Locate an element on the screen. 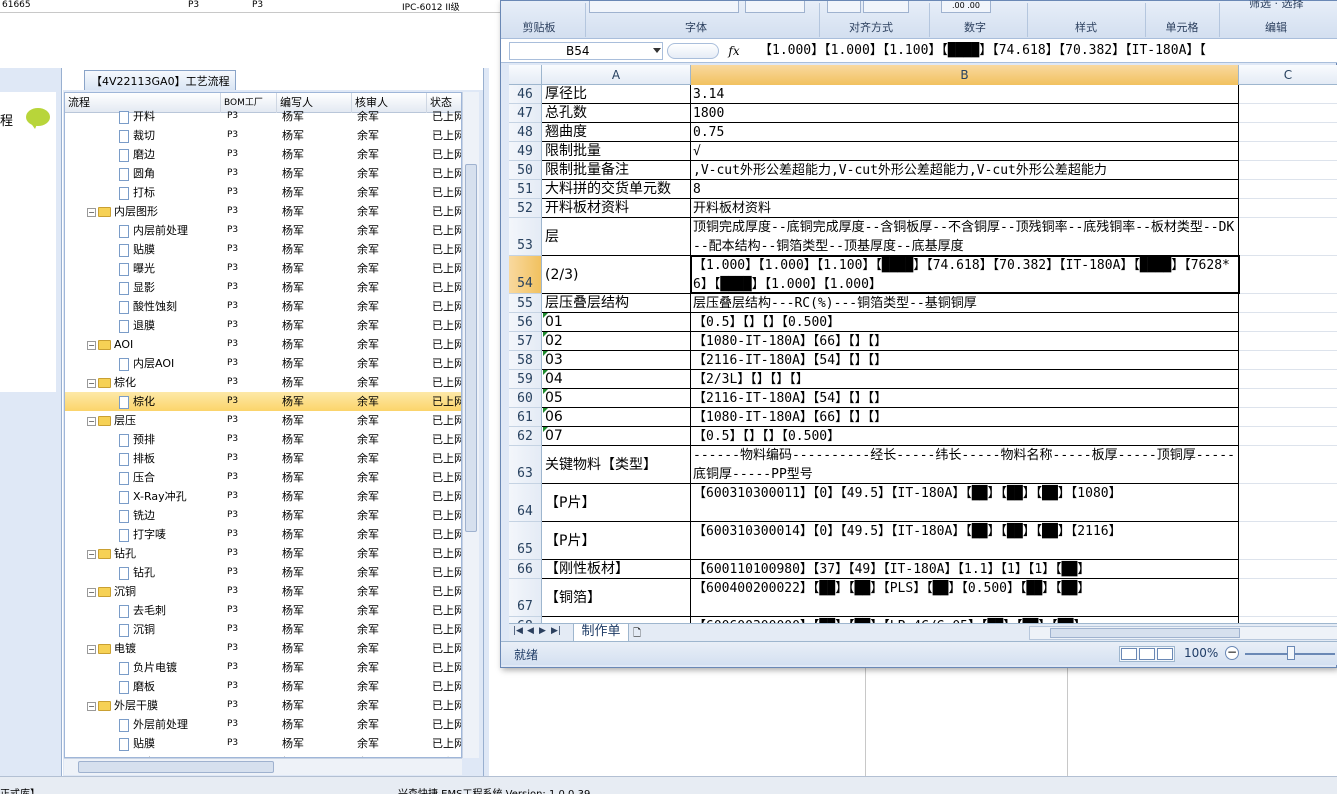 The width and height of the screenshot is (1337, 794). tree-row: 外层前处理 P3 杨军 余军 已上网 is located at coordinates (263, 724).